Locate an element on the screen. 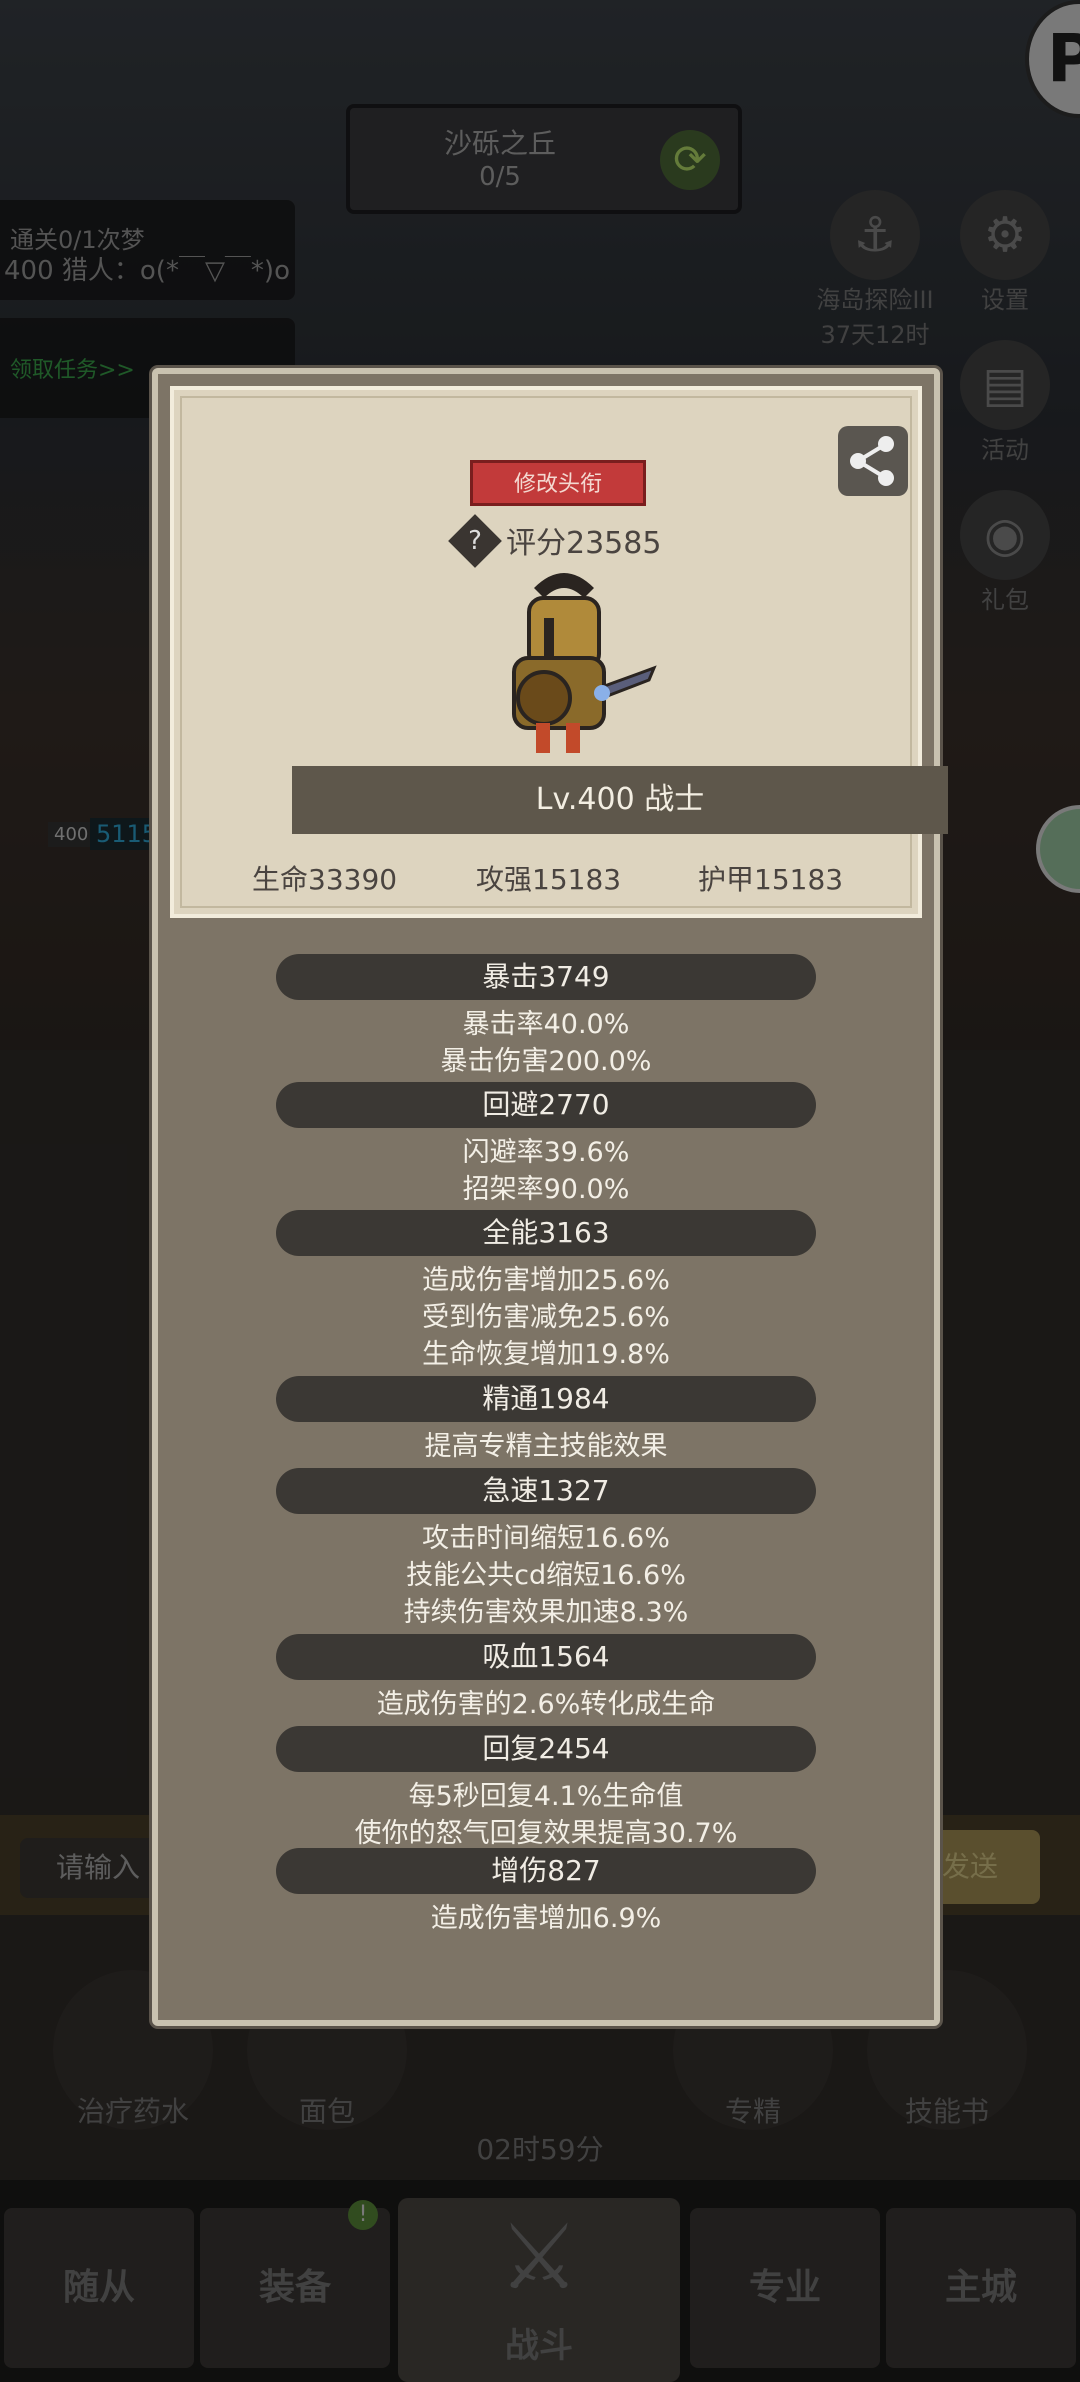 The height and width of the screenshot is (2382, 1080). stat-line: 造成伤害的2.6%转化成生命 is located at coordinates (546, 1704).